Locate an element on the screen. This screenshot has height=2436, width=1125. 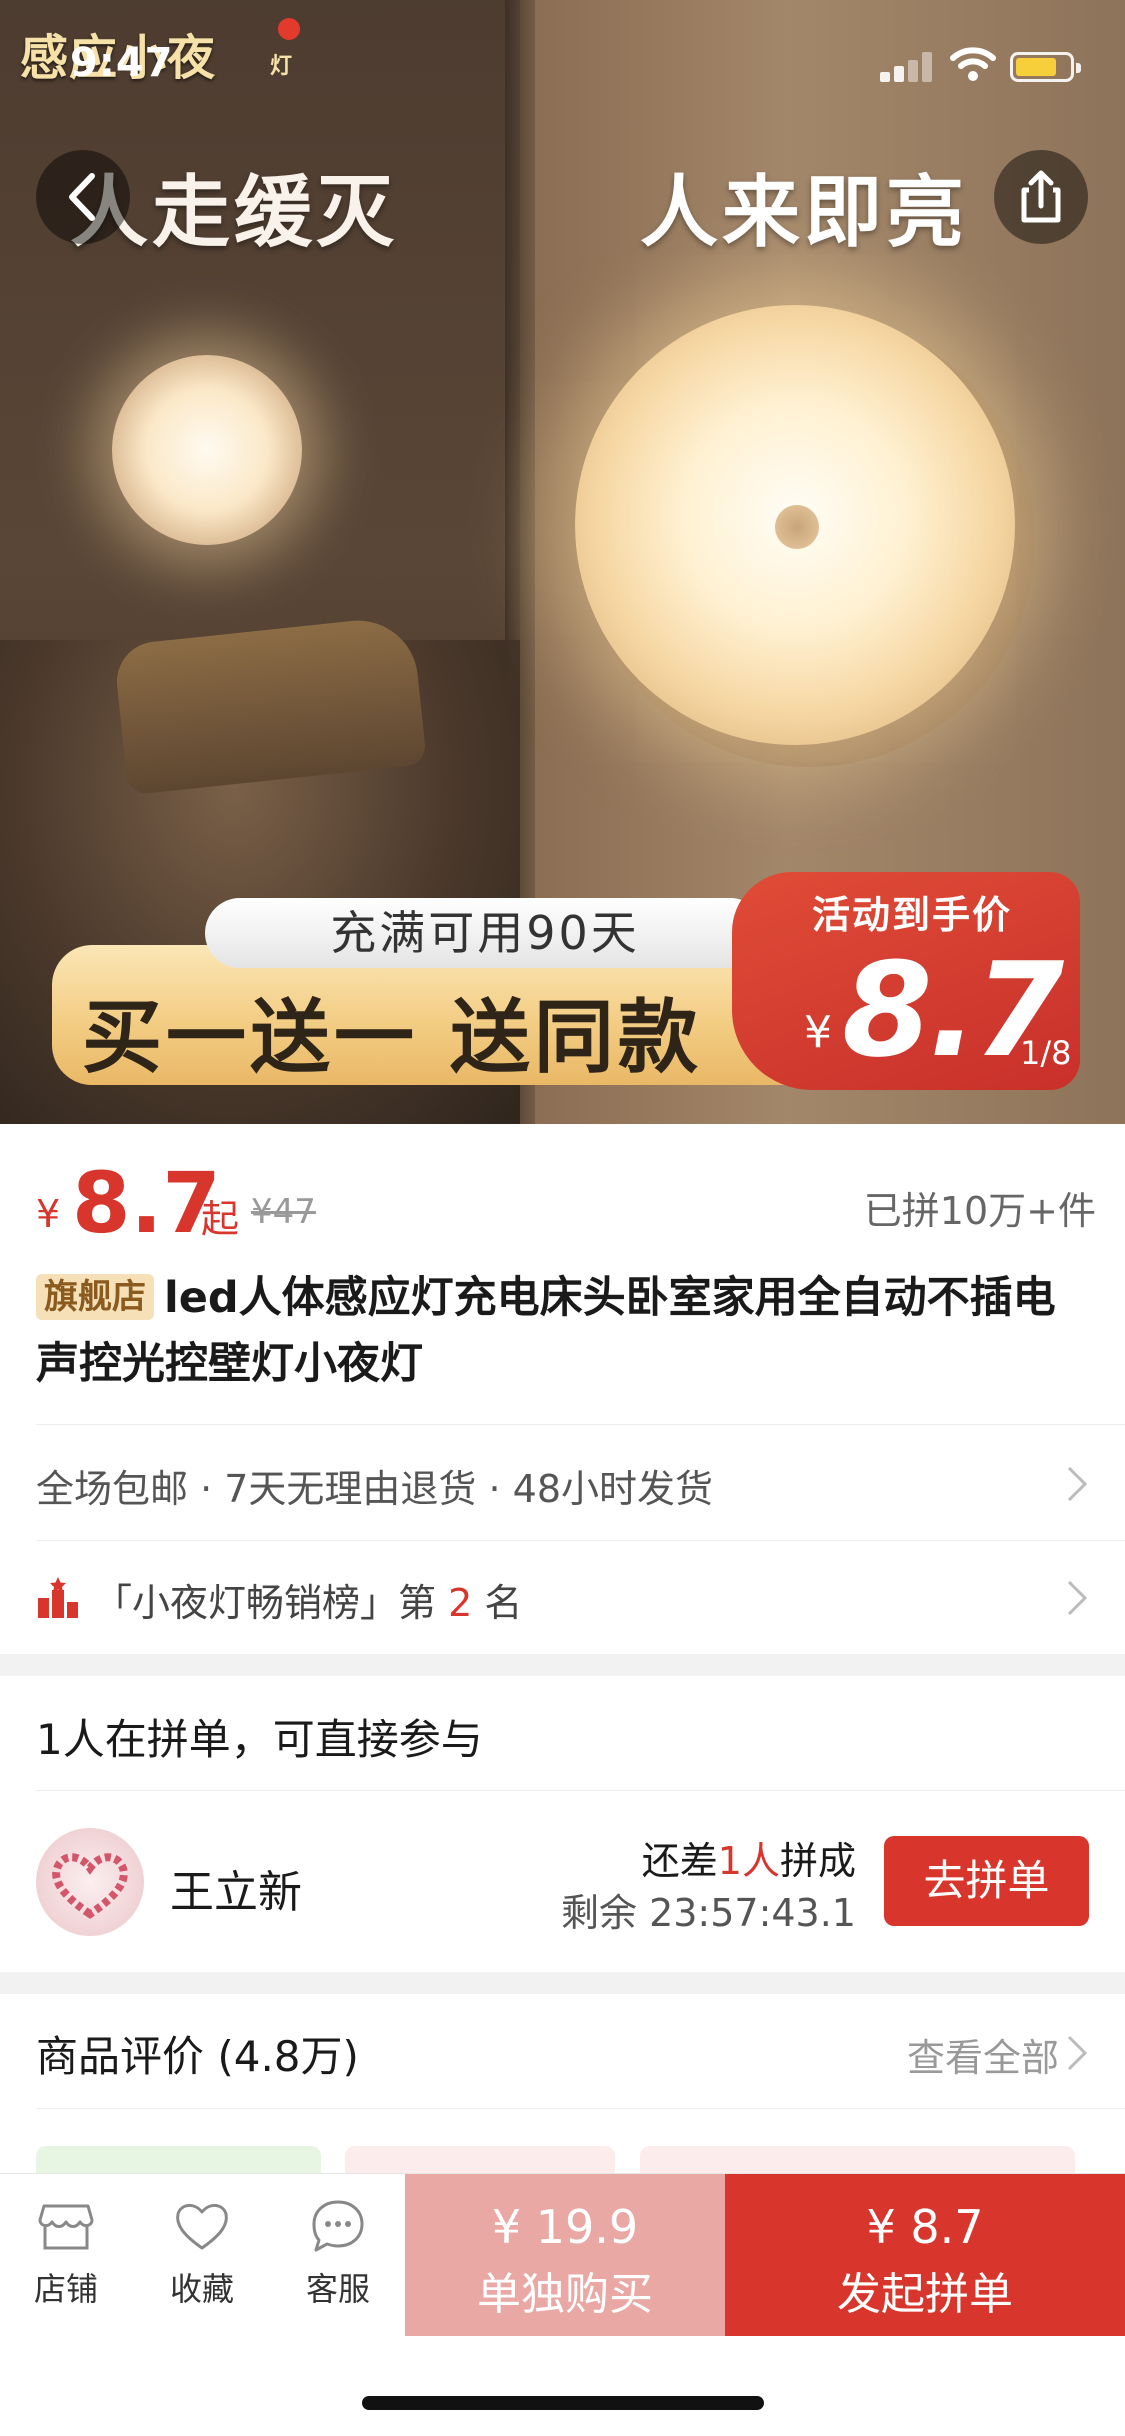
buy-alone-button: ¥ 19.9 单独购买 is located at coordinates (565, 2255).